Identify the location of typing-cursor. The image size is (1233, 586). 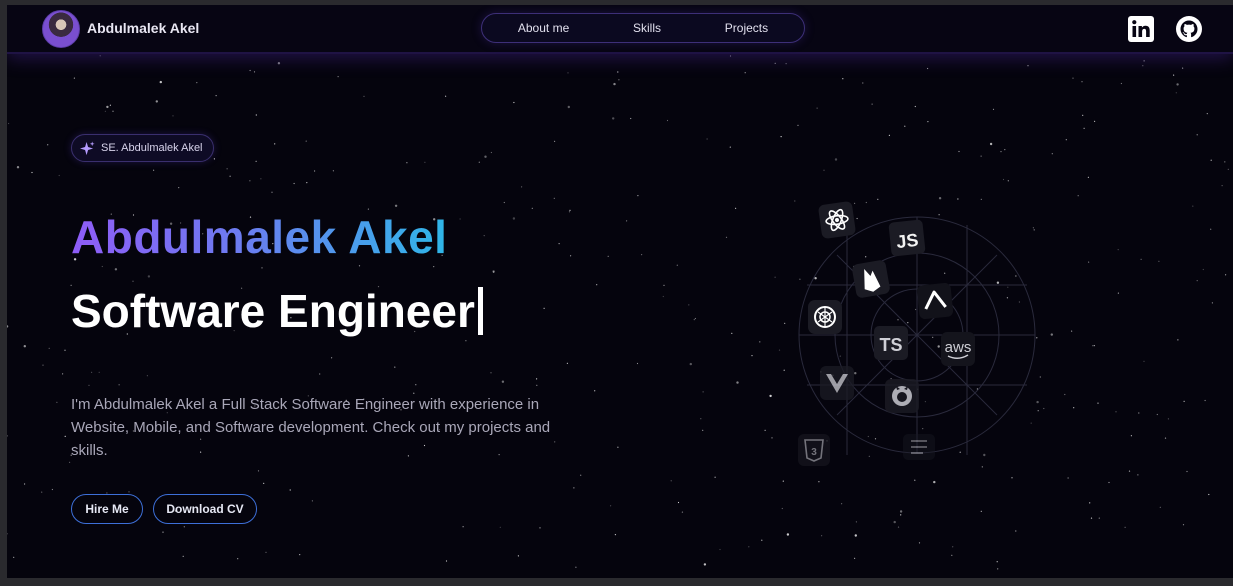
(480, 311).